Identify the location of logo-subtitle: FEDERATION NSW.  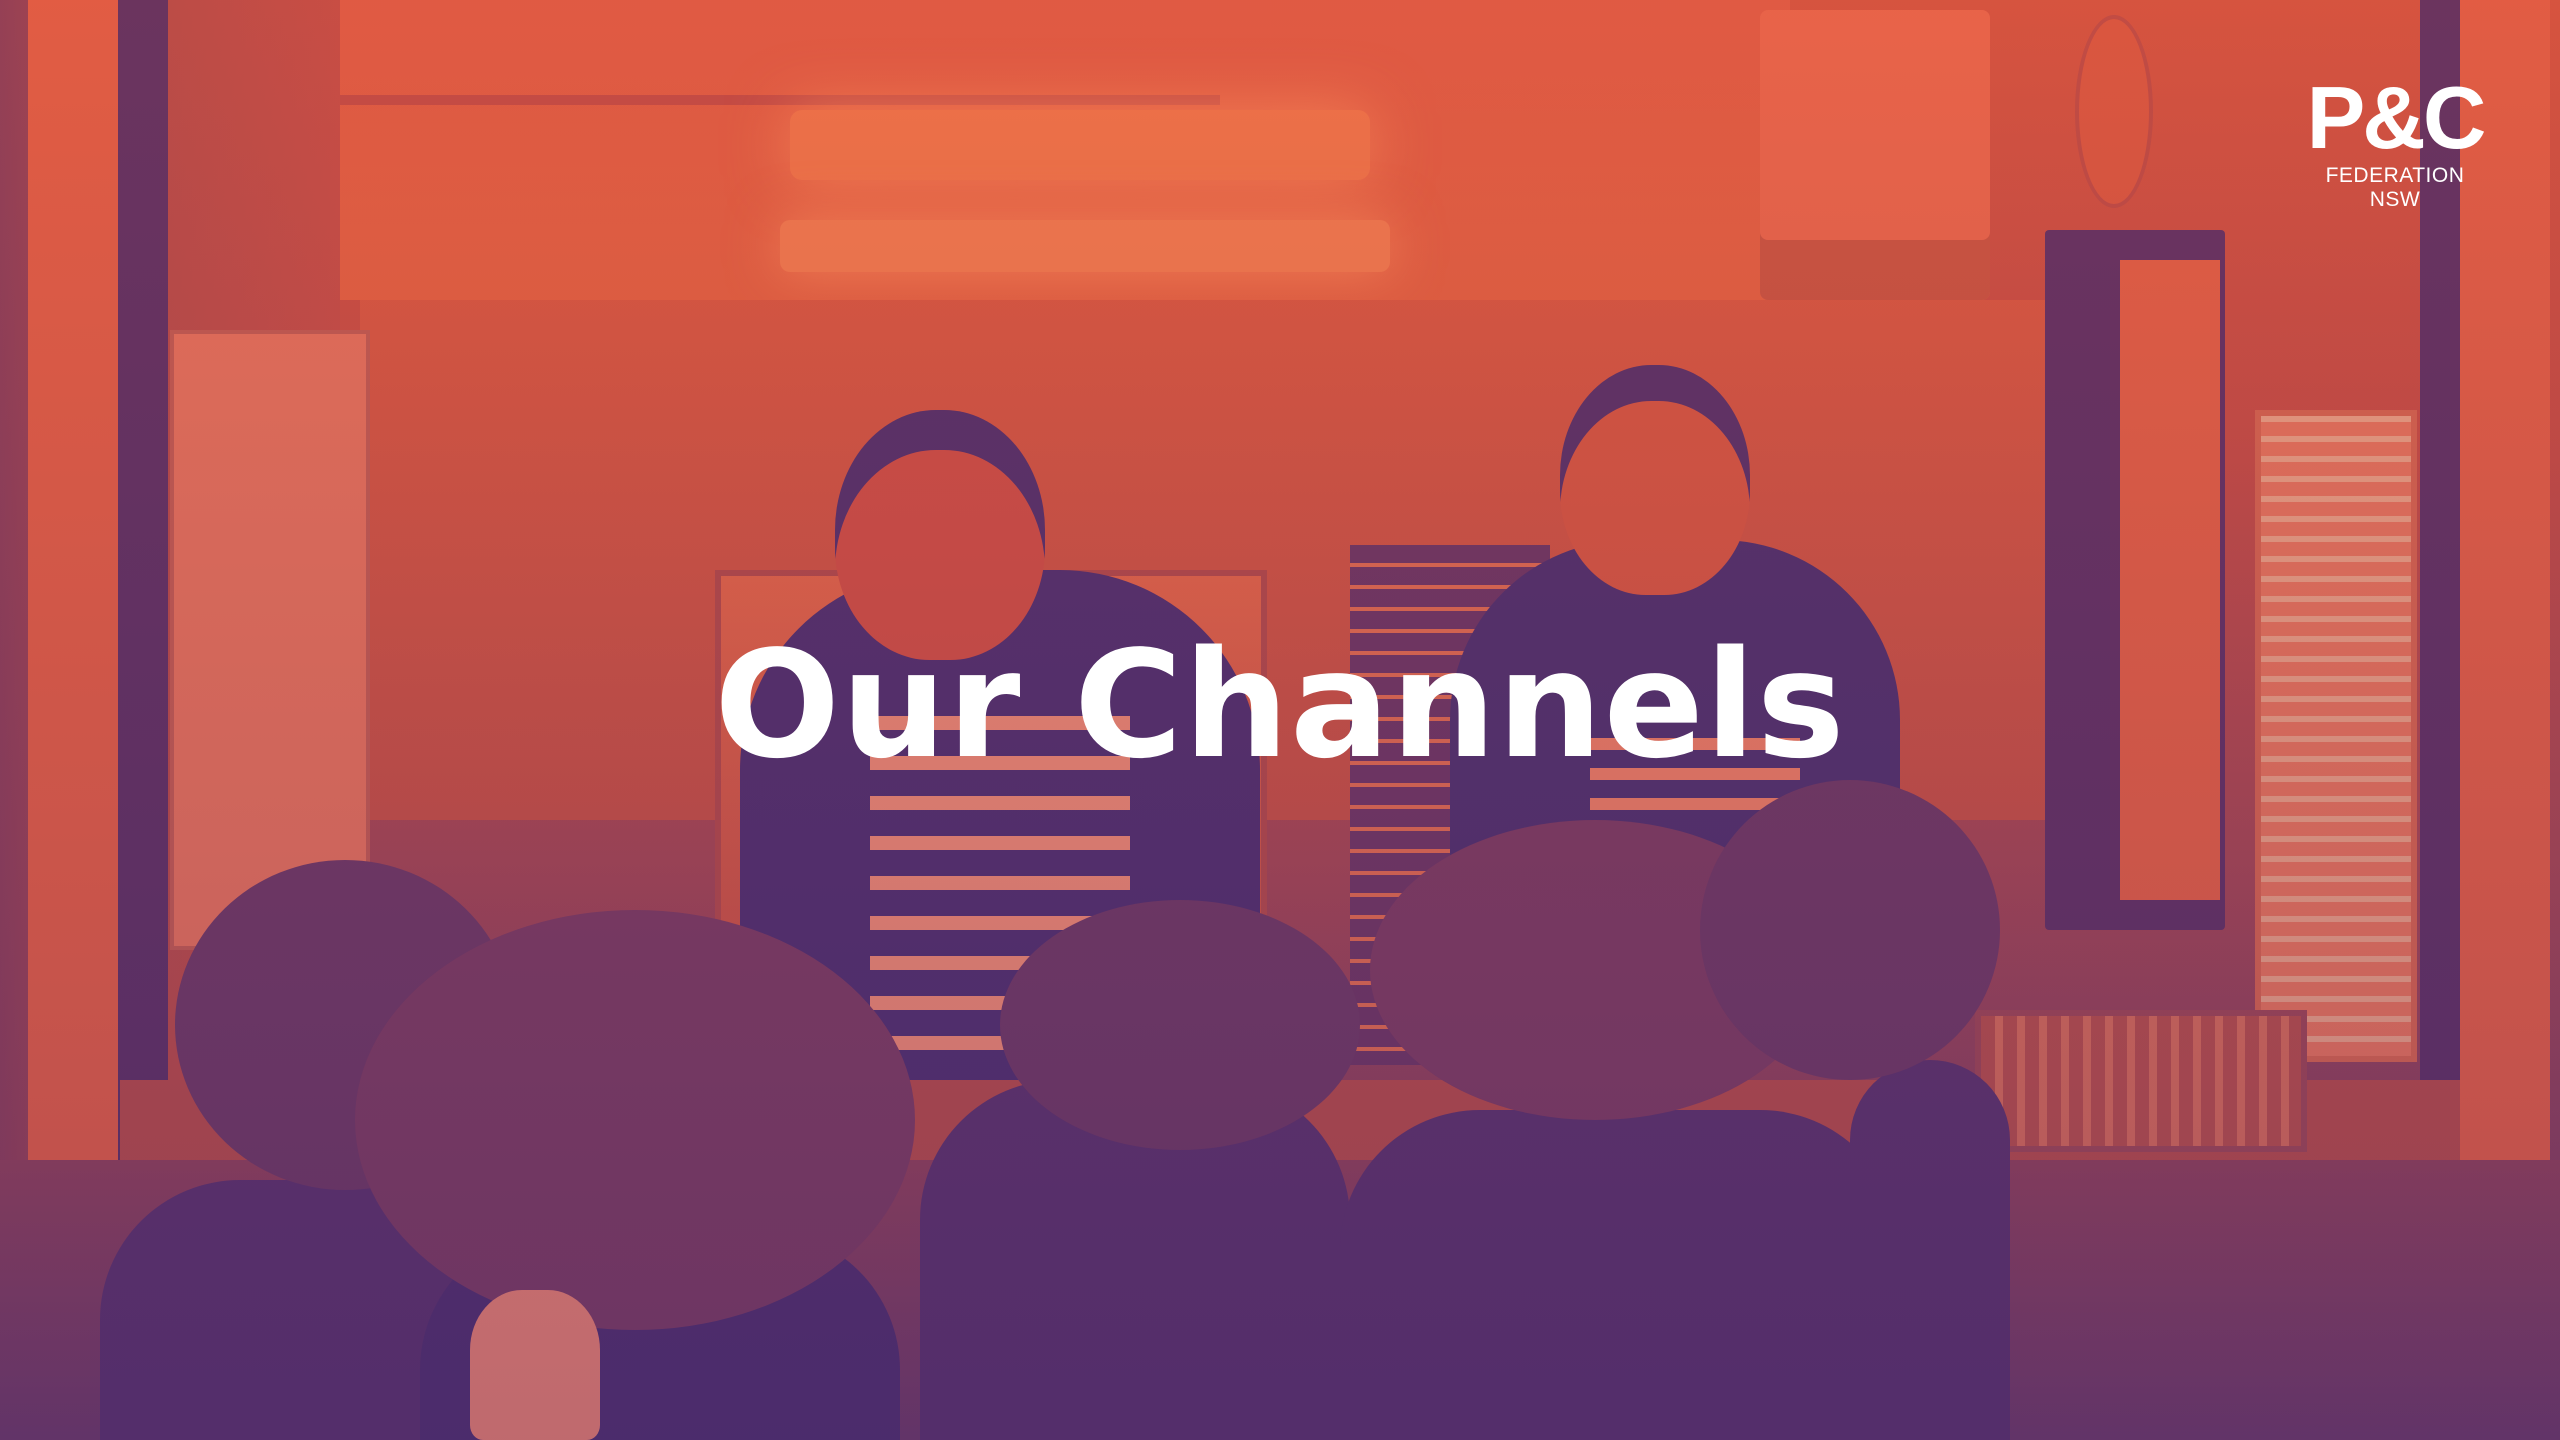
(2395, 187).